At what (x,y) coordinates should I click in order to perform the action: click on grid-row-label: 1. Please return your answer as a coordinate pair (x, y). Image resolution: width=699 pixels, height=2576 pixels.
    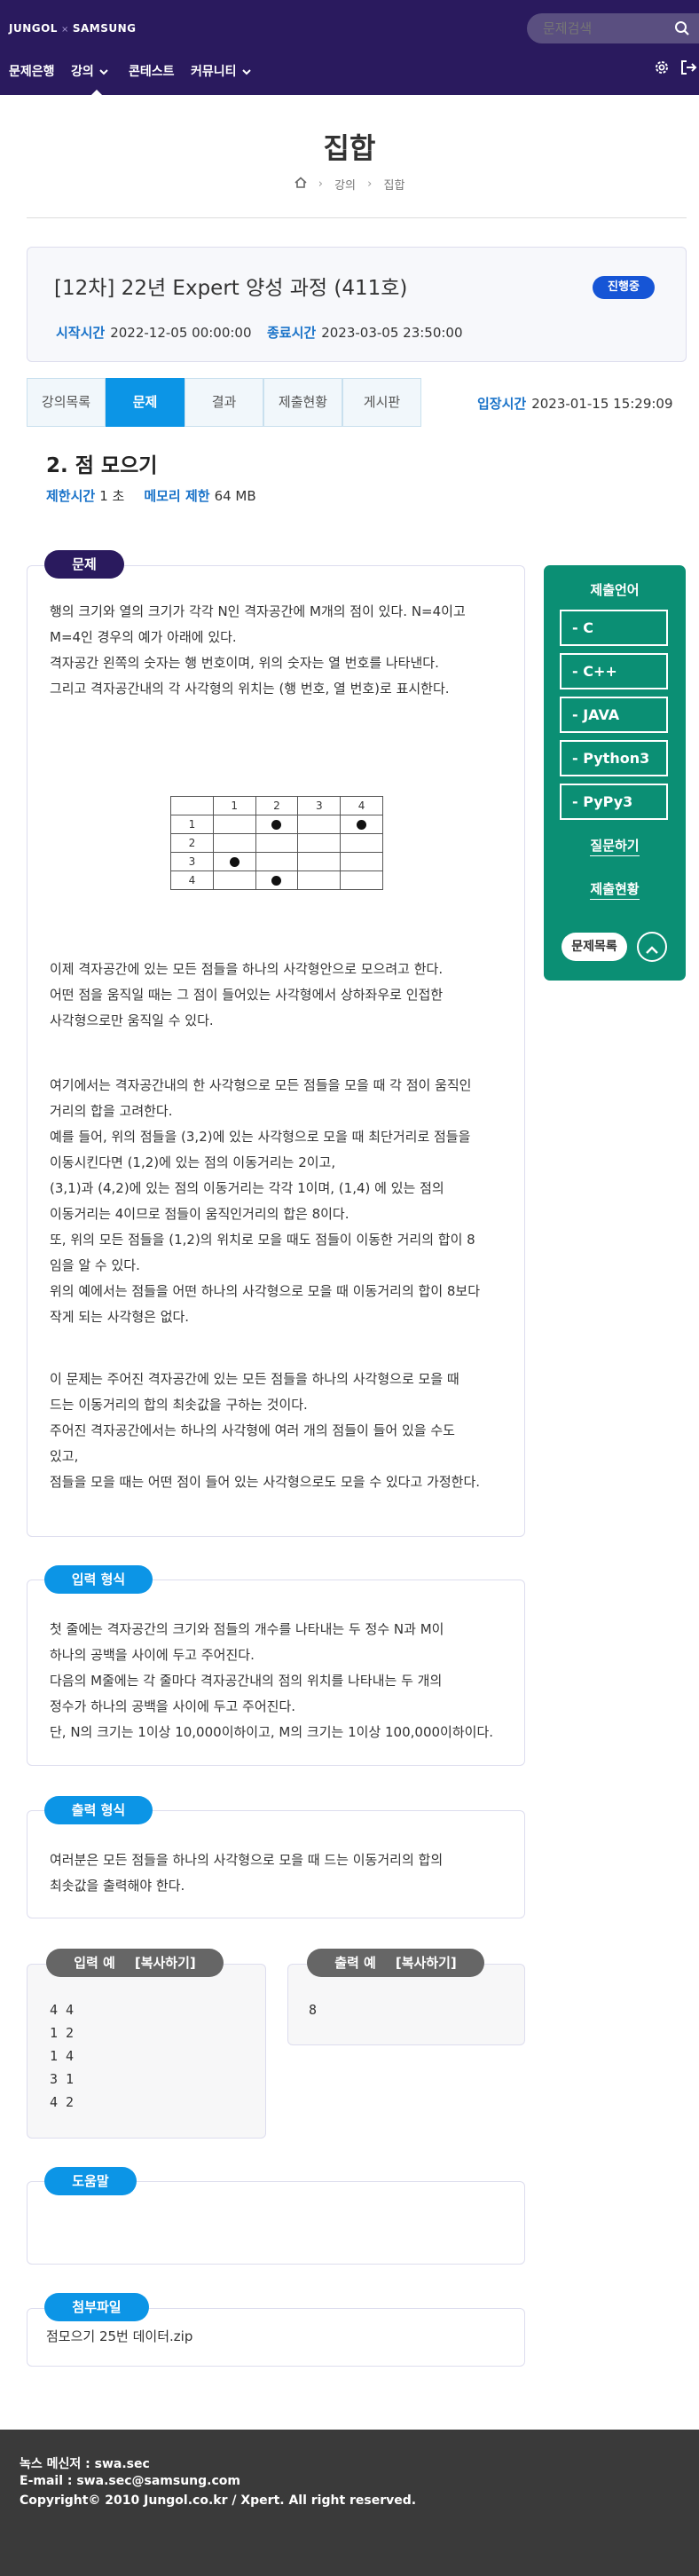
    Looking at the image, I should click on (192, 824).